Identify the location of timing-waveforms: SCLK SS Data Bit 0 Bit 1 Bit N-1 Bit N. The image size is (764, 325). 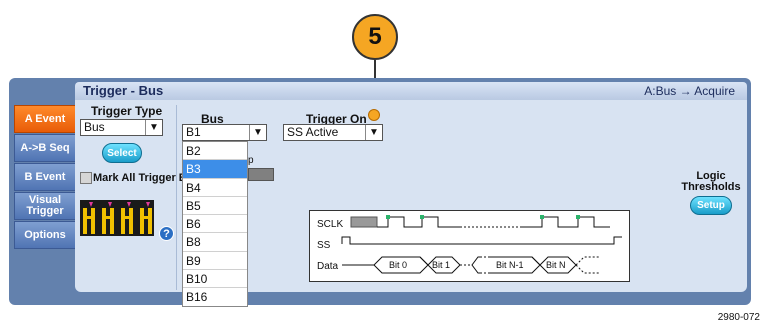
(469, 244).